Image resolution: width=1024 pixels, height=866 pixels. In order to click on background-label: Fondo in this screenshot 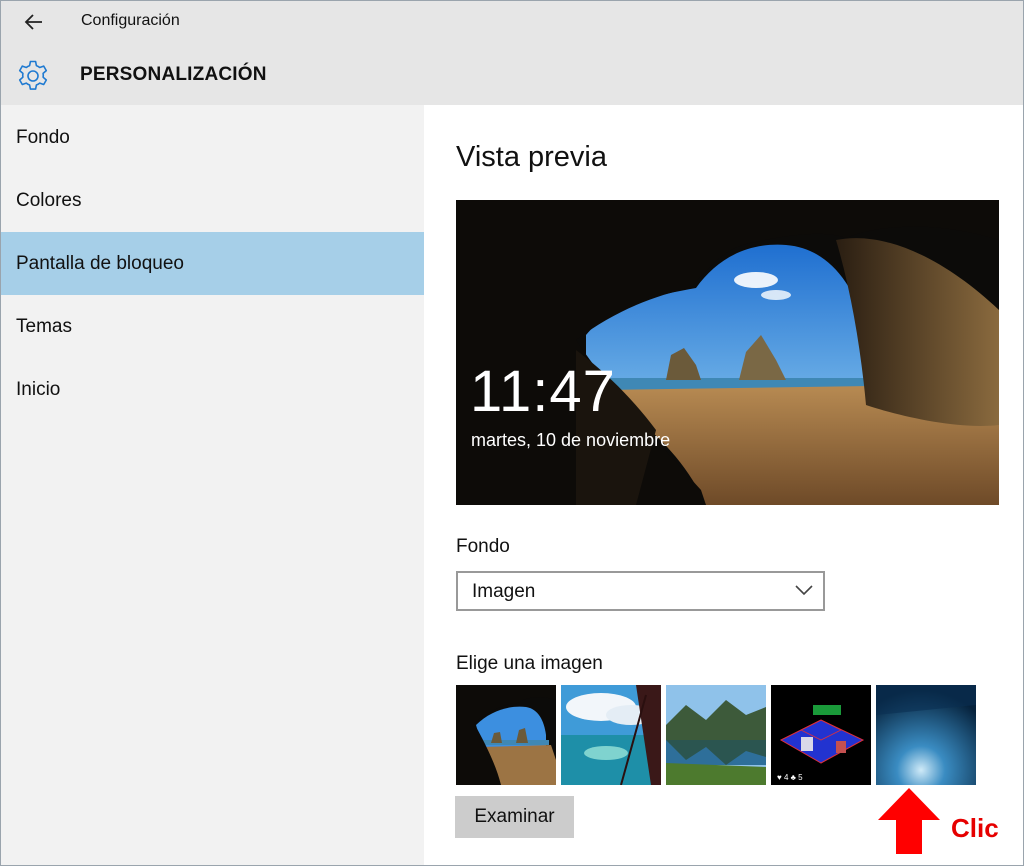, I will do `click(483, 546)`.